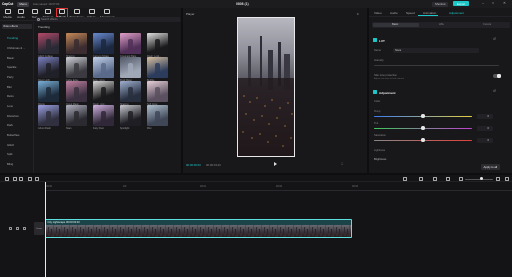 This screenshot has height=277, width=512. Describe the element at coordinates (421, 179) in the screenshot. I see `link-icon` at that location.